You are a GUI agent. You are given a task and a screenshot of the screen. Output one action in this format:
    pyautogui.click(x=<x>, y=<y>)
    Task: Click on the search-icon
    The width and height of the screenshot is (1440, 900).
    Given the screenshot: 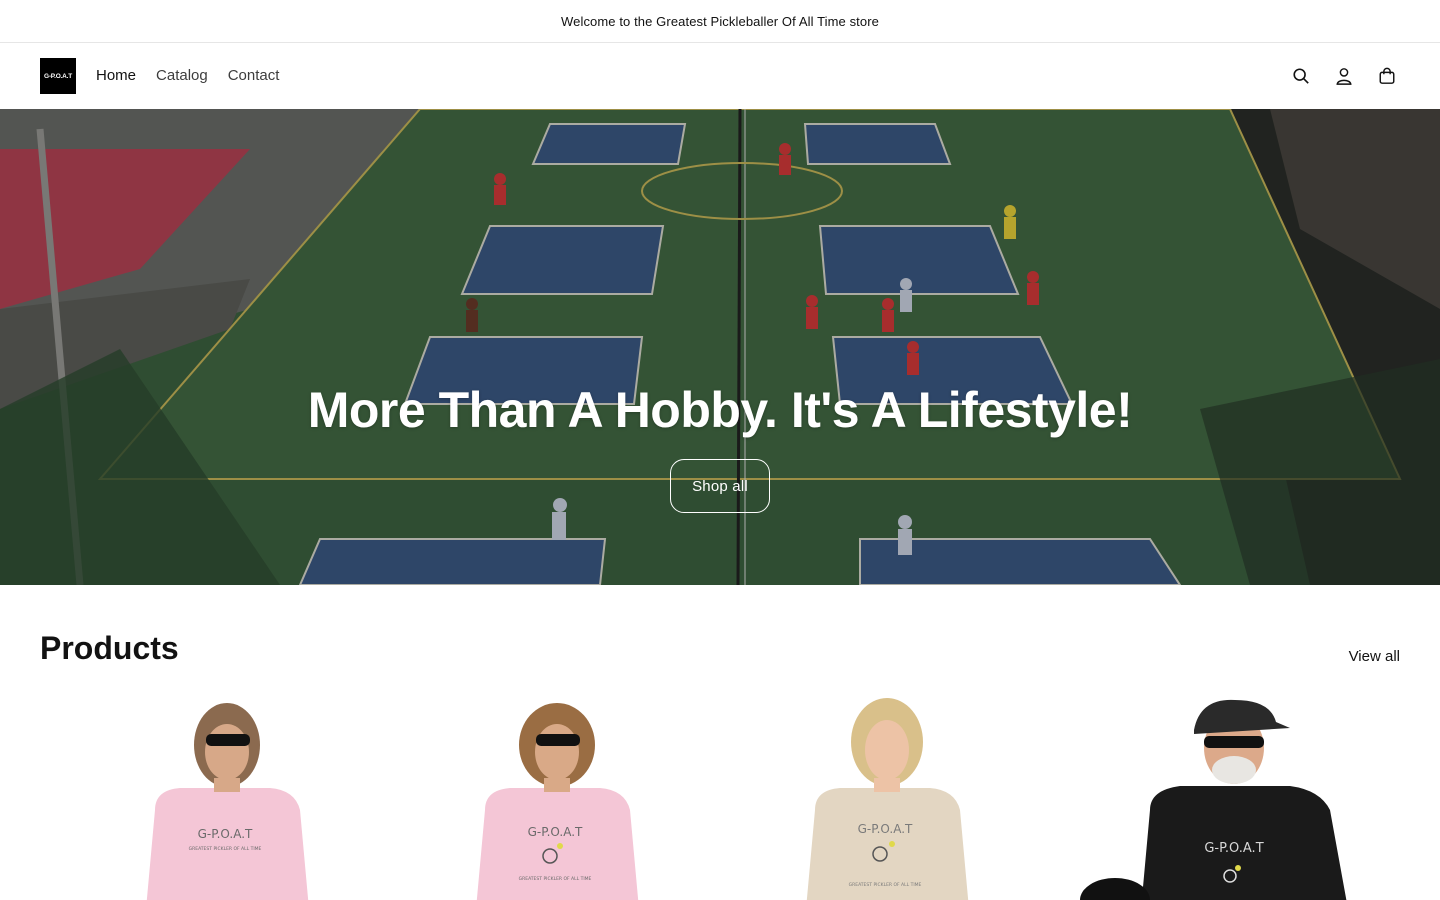 What is the action you would take?
    pyautogui.click(x=1300, y=76)
    